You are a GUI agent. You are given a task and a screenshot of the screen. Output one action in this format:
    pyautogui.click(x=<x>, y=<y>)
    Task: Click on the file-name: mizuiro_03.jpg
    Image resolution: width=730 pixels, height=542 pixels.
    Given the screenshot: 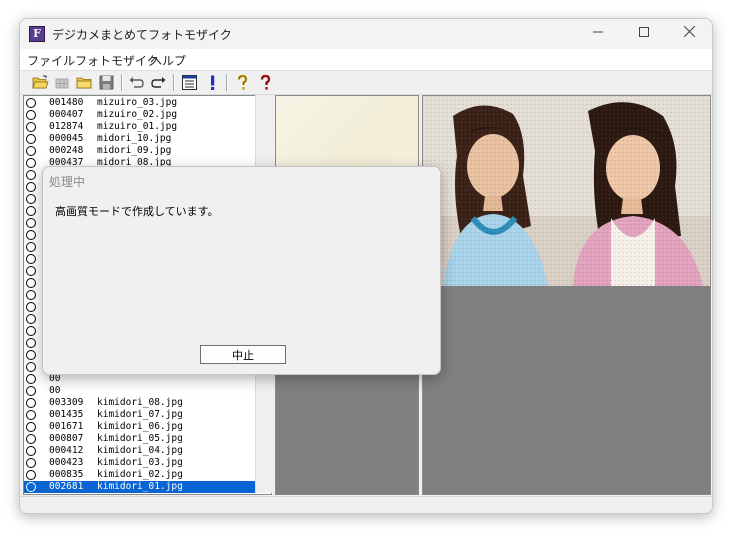 What is the action you would take?
    pyautogui.click(x=137, y=102)
    